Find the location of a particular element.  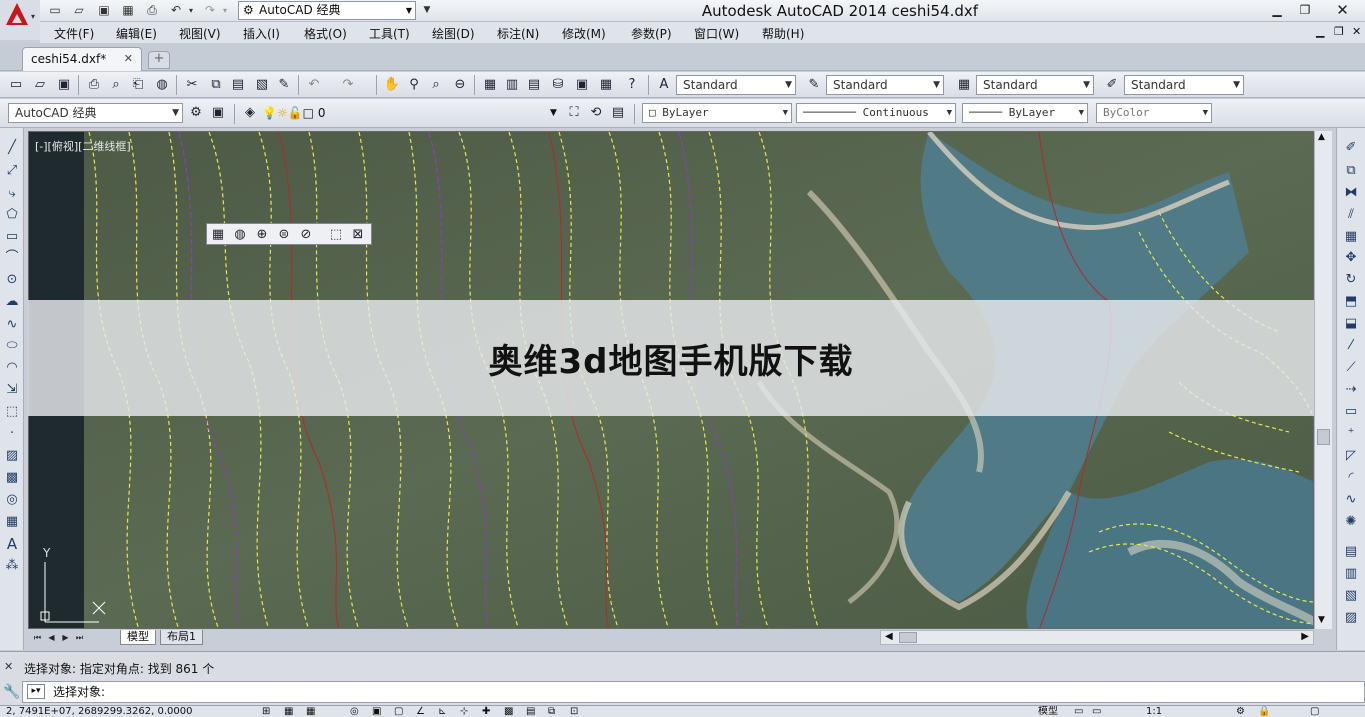

coordinates-readout: 2, 7491E+07, 2689299.3262, 0.0000 is located at coordinates (99, 711).